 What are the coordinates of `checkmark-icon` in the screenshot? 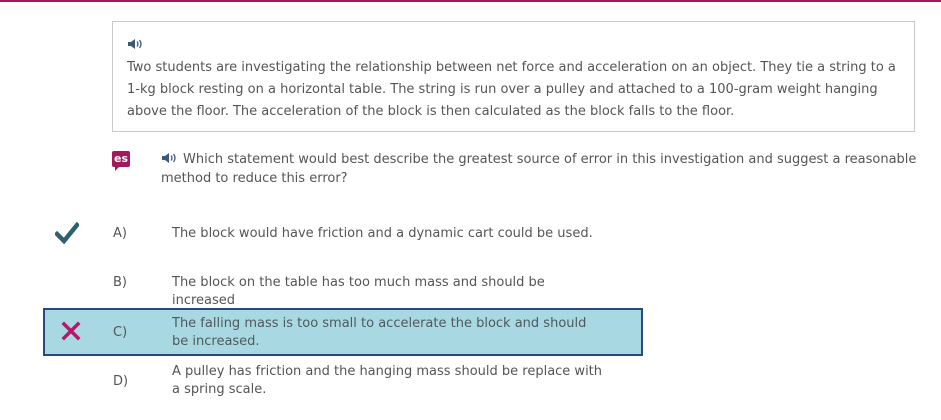 It's located at (67, 234).